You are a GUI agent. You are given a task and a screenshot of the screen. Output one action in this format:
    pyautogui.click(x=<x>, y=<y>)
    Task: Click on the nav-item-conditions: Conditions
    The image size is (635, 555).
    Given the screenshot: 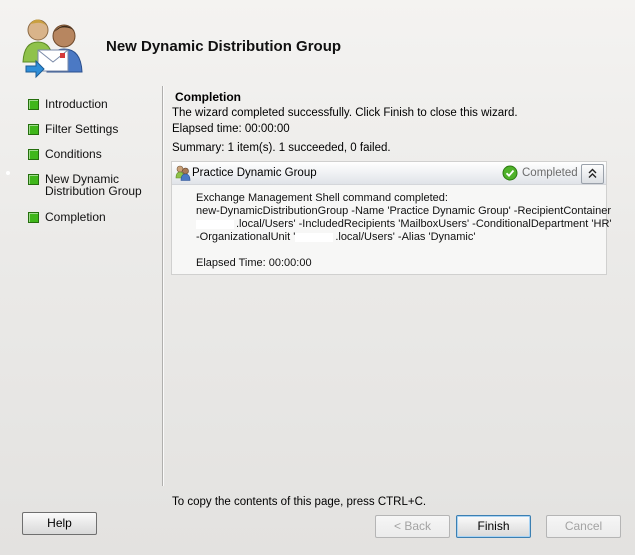 What is the action you would take?
    pyautogui.click(x=65, y=153)
    